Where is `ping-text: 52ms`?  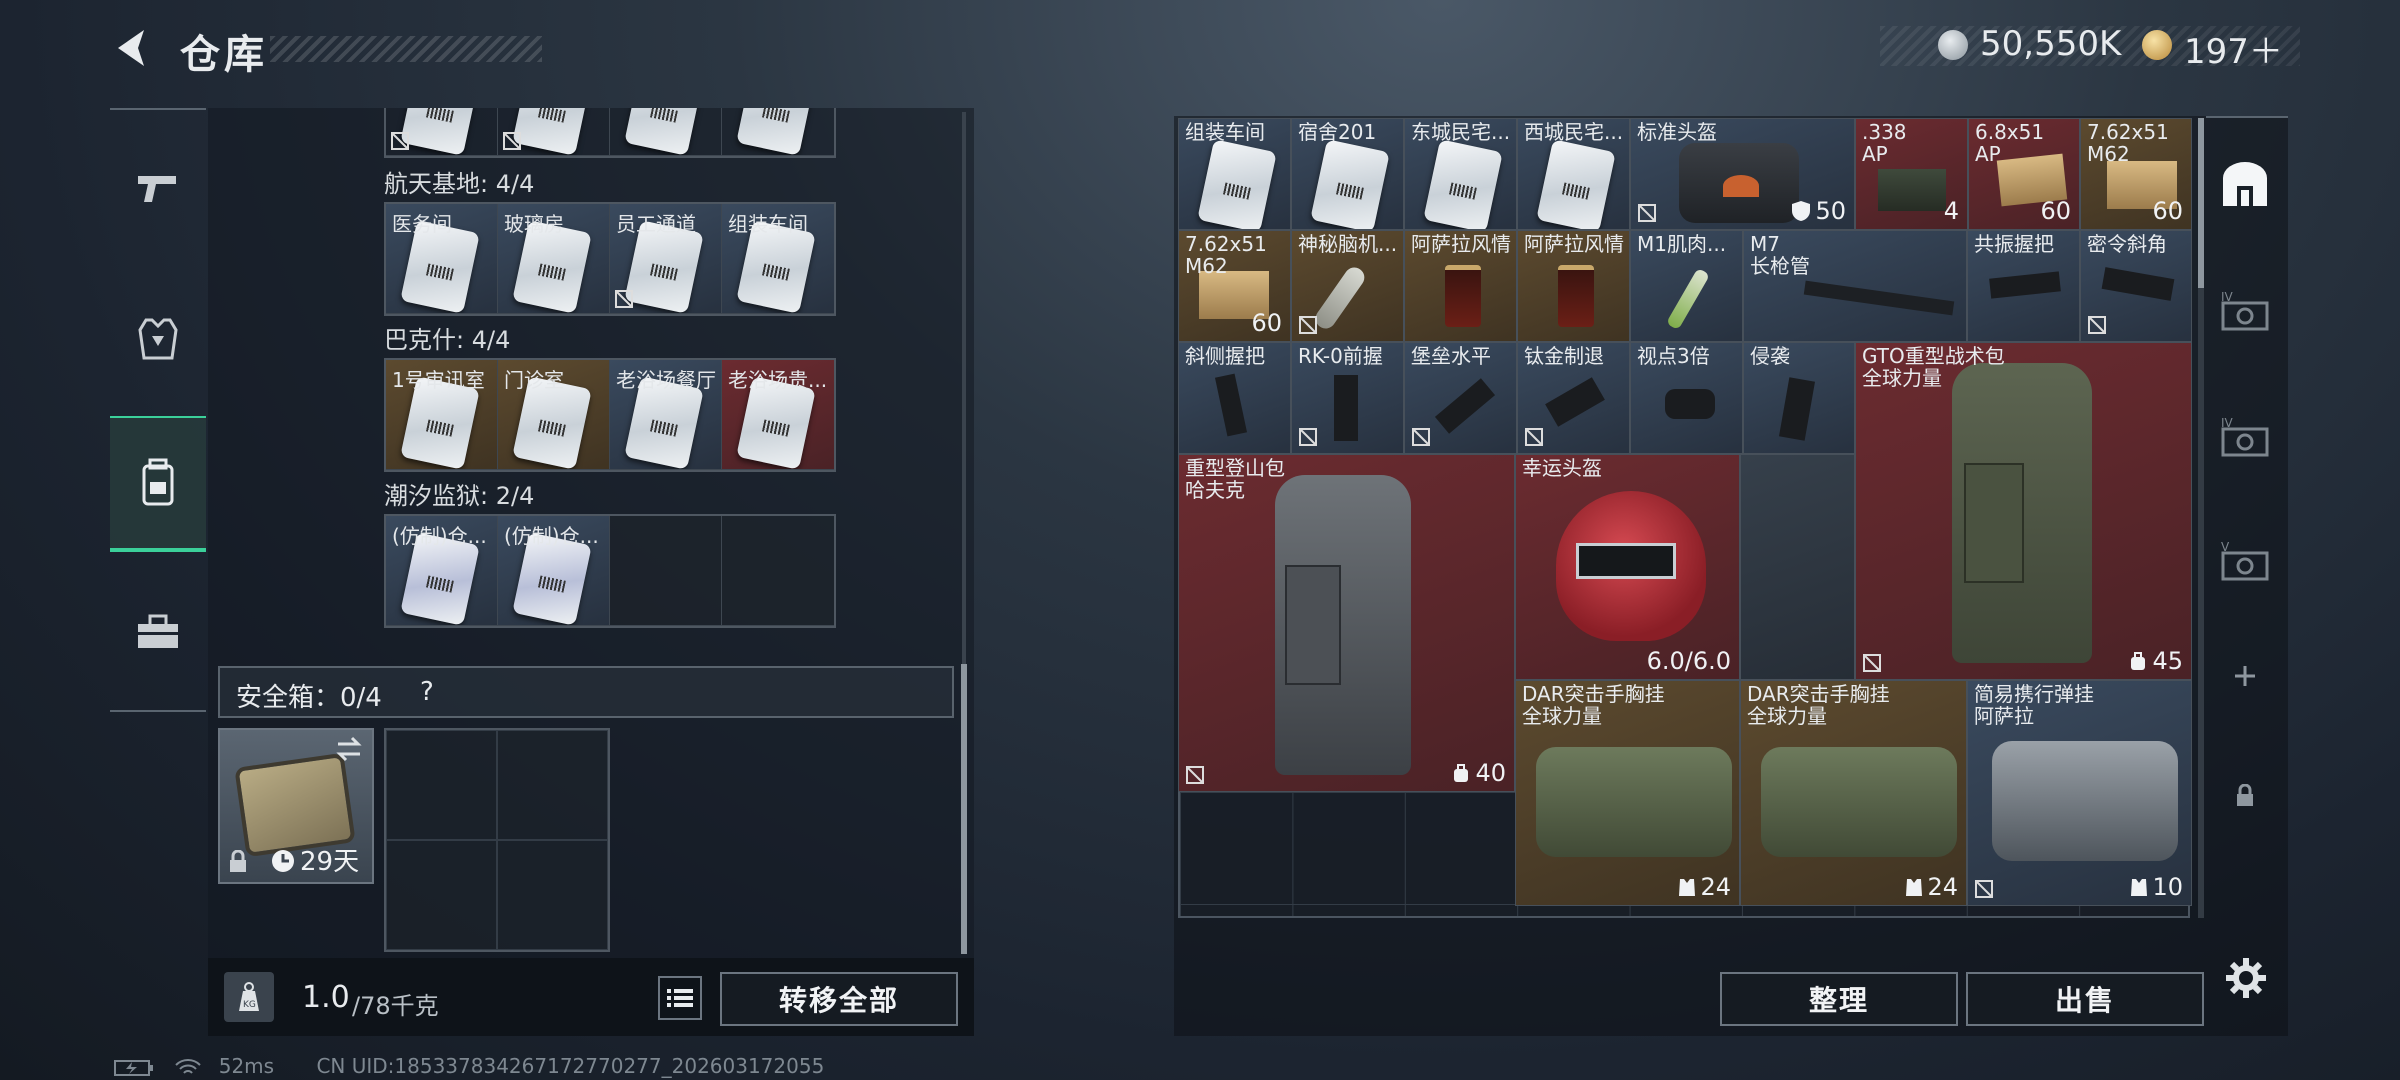 ping-text: 52ms is located at coordinates (246, 1066).